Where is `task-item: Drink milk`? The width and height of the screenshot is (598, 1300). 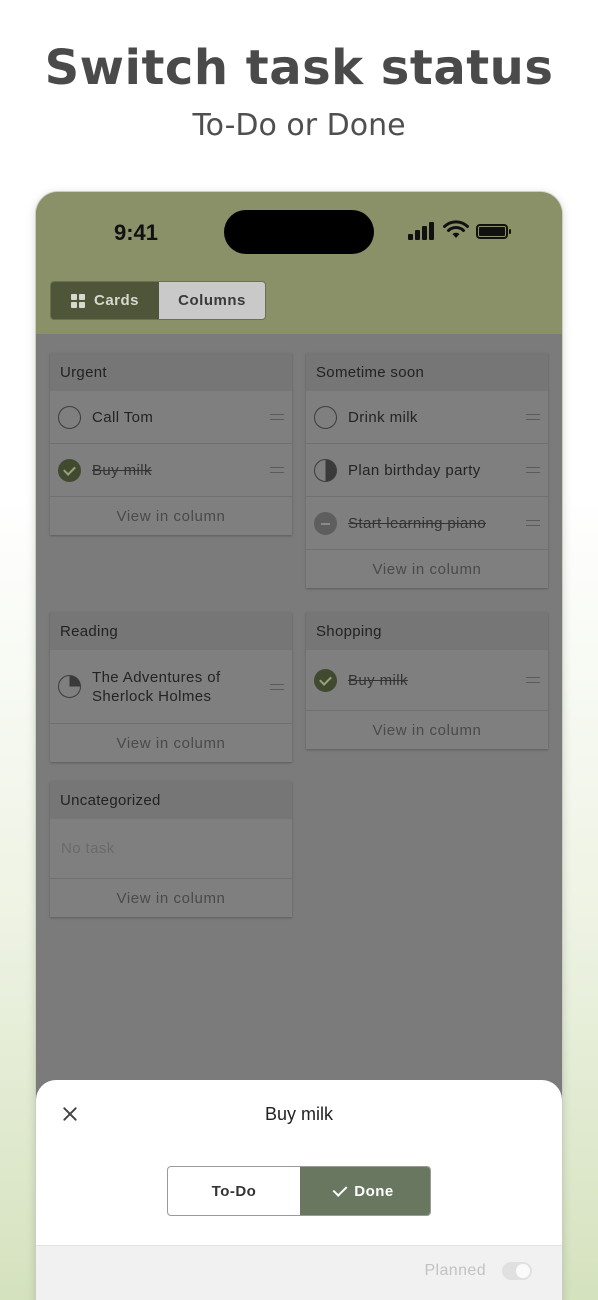
task-item: Drink milk is located at coordinates (427, 417).